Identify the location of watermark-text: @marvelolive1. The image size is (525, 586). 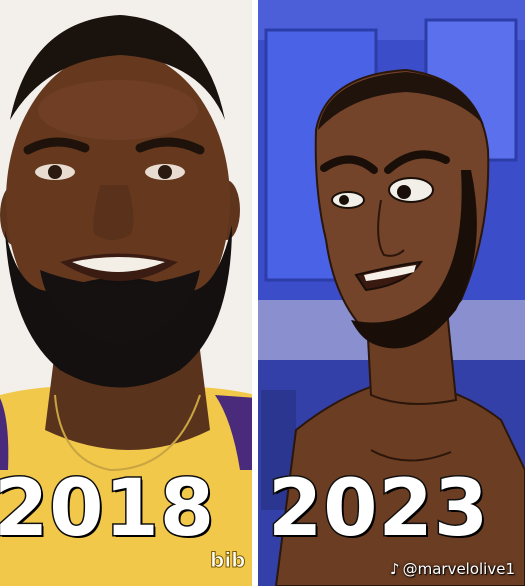
(458, 569).